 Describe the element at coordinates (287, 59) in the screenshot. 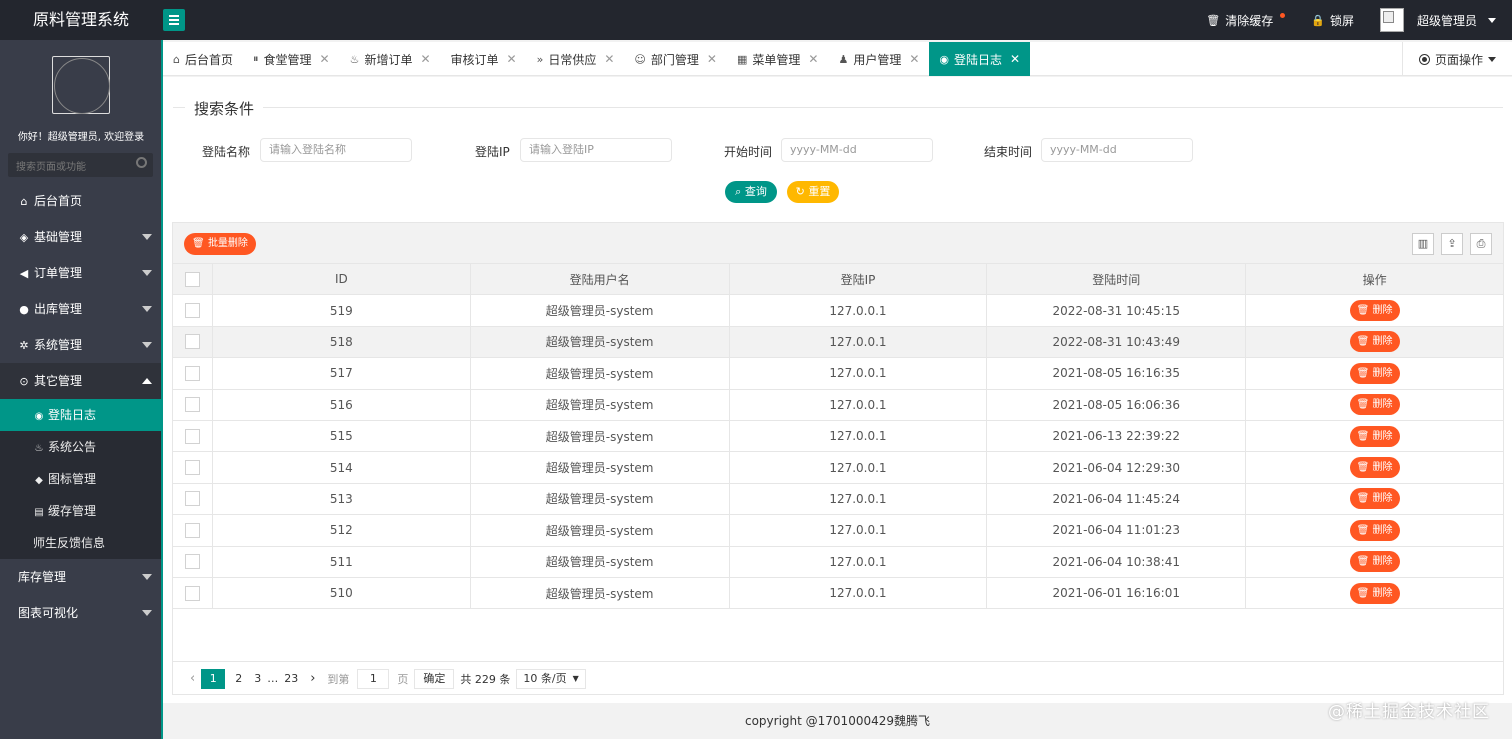

I see `tab-label: 食堂管理` at that location.